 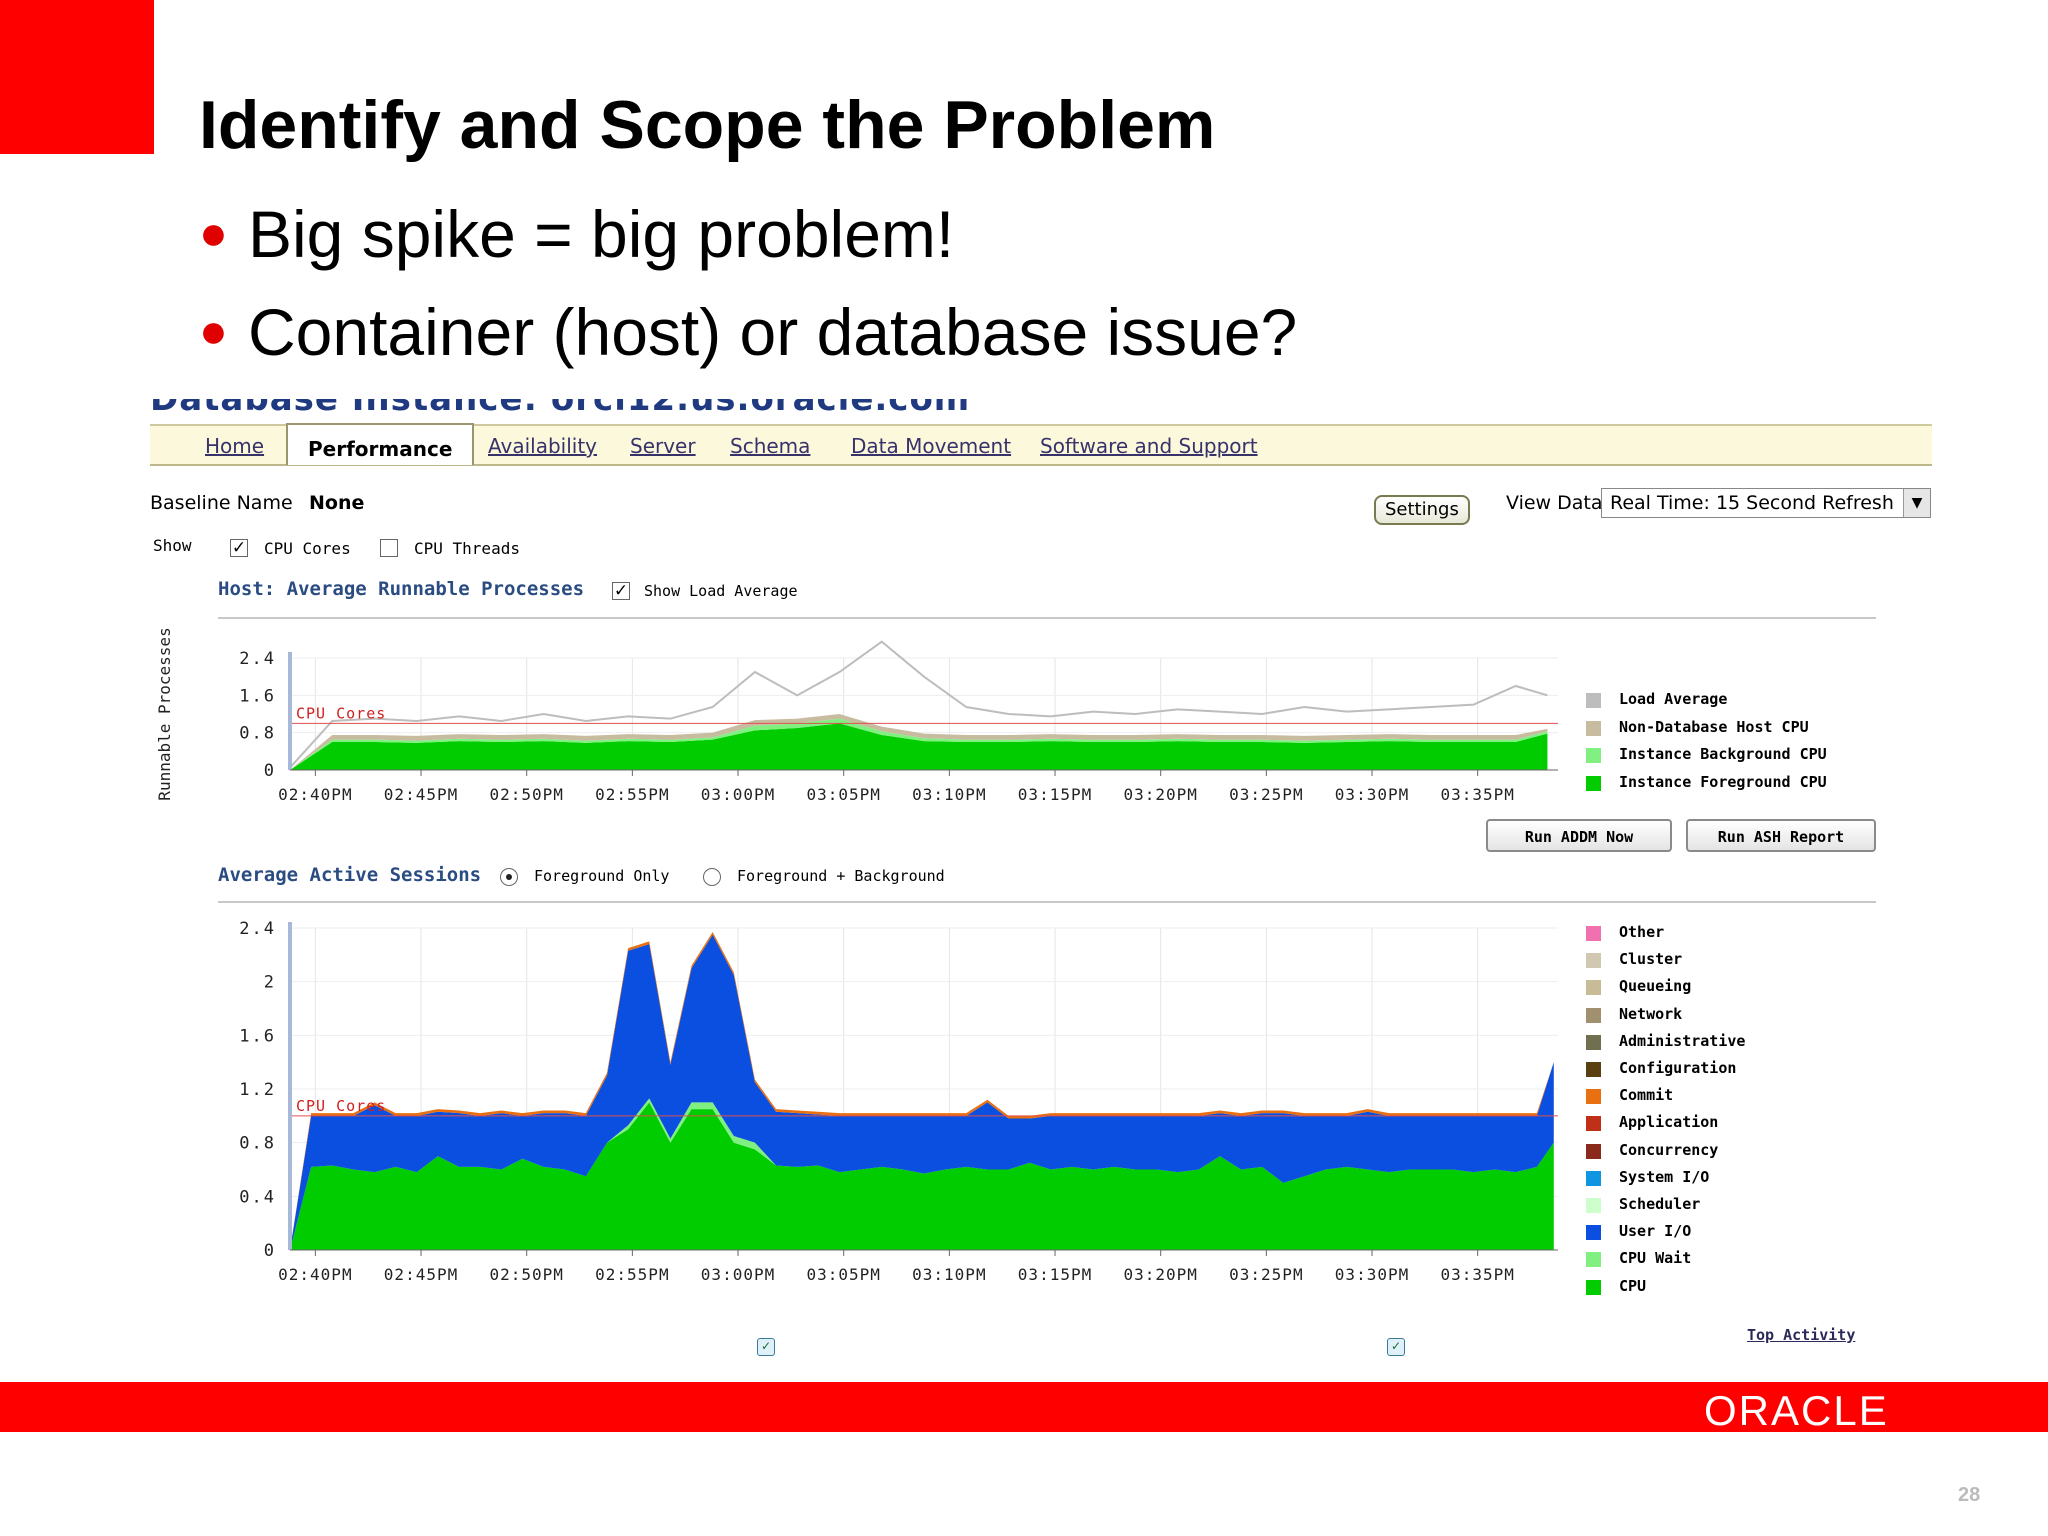 I want to click on legend-label: System I/O, so click(x=1664, y=1176).